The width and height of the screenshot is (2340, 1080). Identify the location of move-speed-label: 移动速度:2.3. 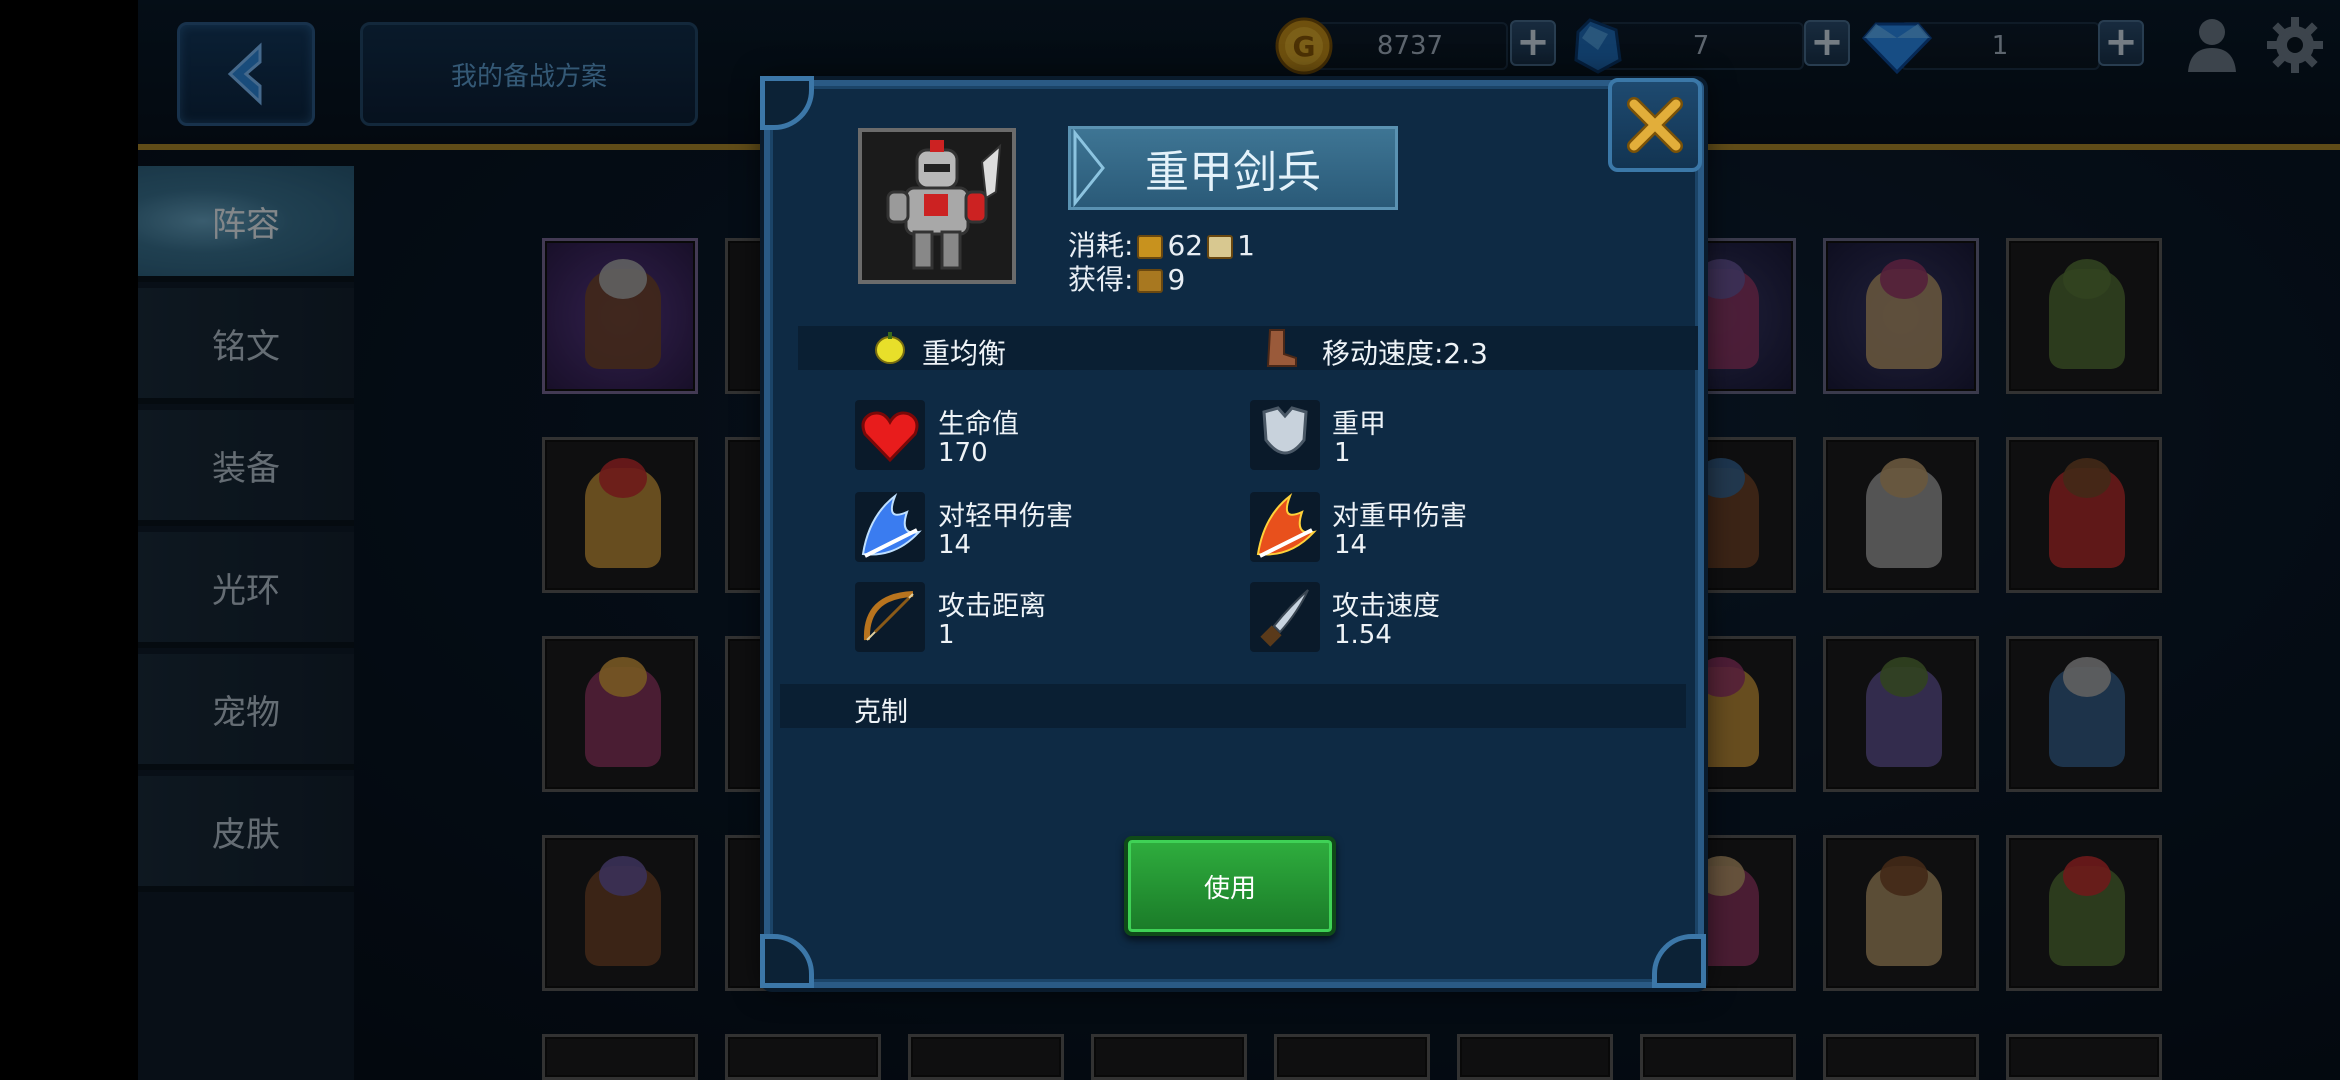
(1405, 353).